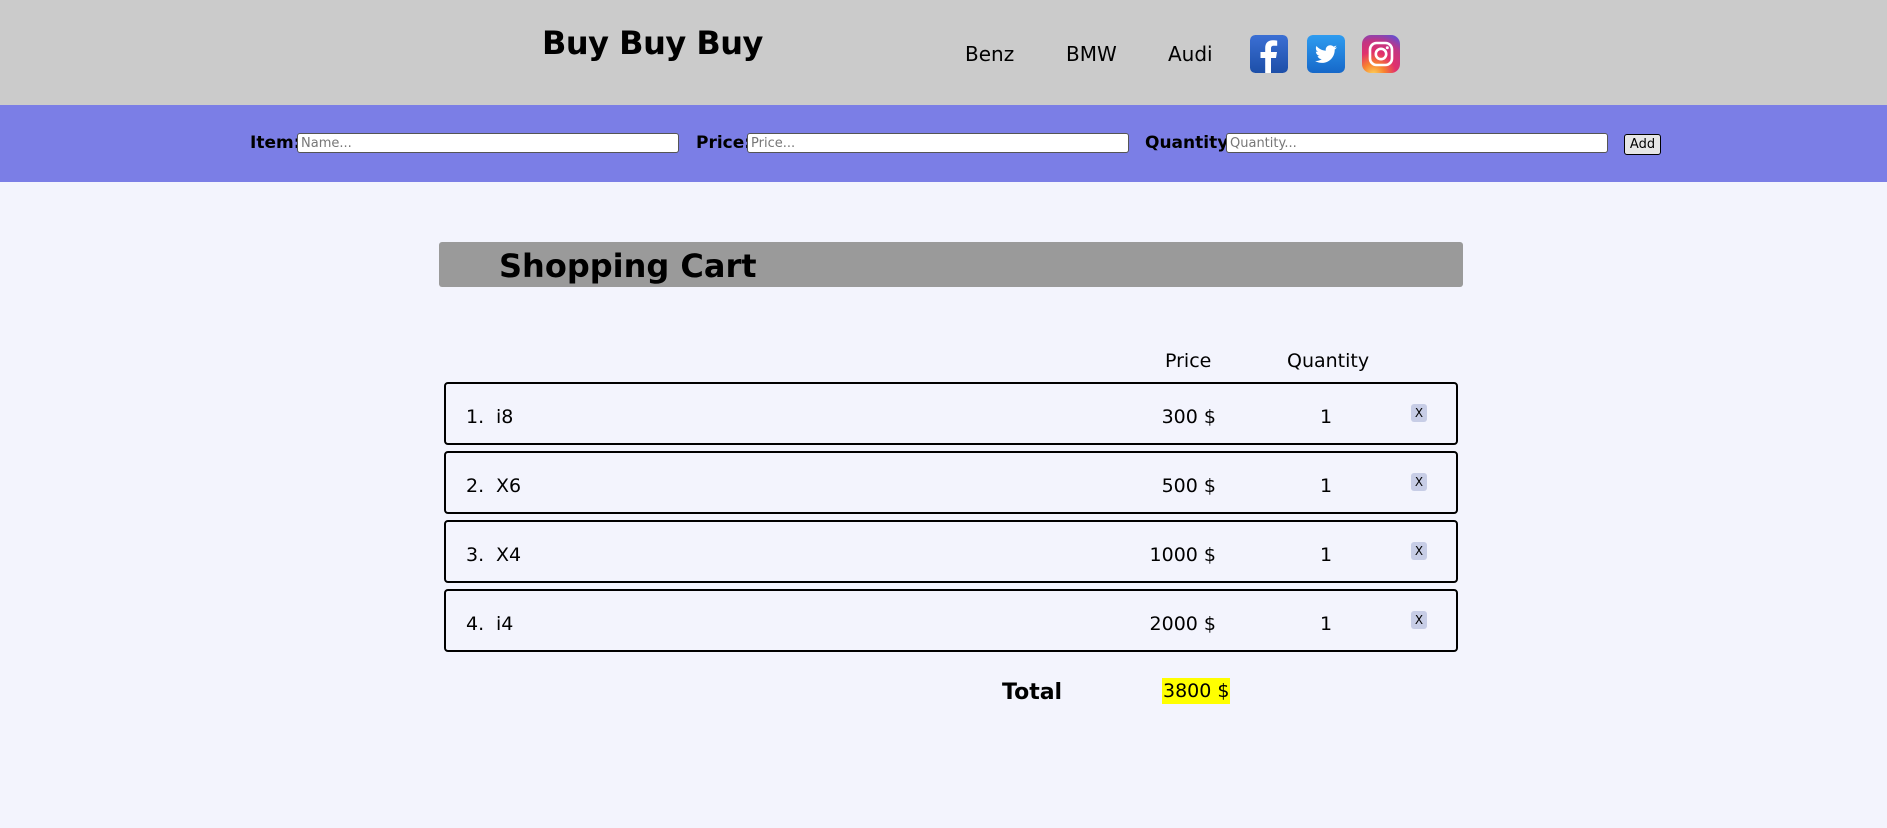 Image resolution: width=1887 pixels, height=828 pixels. What do you see at coordinates (1188, 417) in the screenshot?
I see `row-price: 300 $` at bounding box center [1188, 417].